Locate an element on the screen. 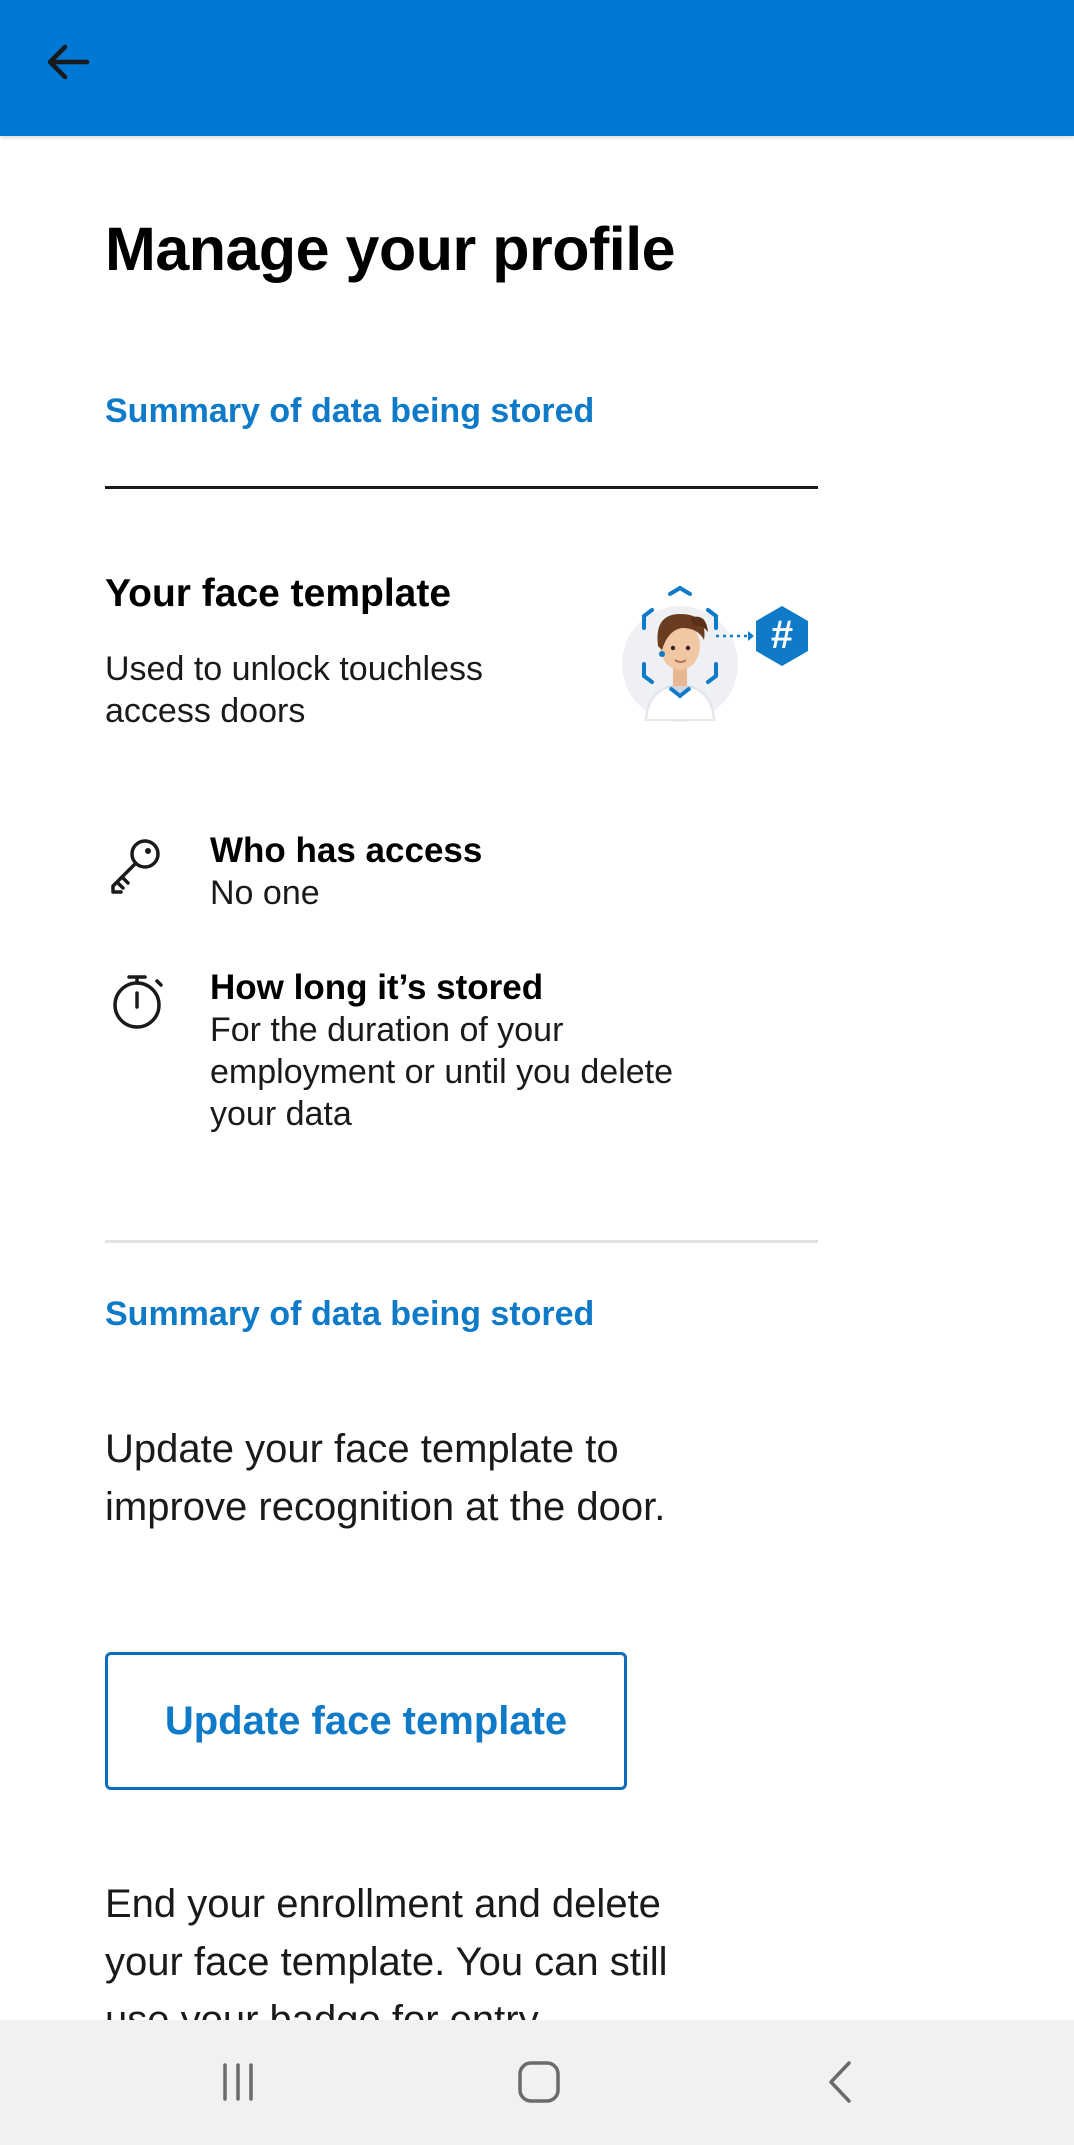  info-item-title: Who has access is located at coordinates (346, 850).